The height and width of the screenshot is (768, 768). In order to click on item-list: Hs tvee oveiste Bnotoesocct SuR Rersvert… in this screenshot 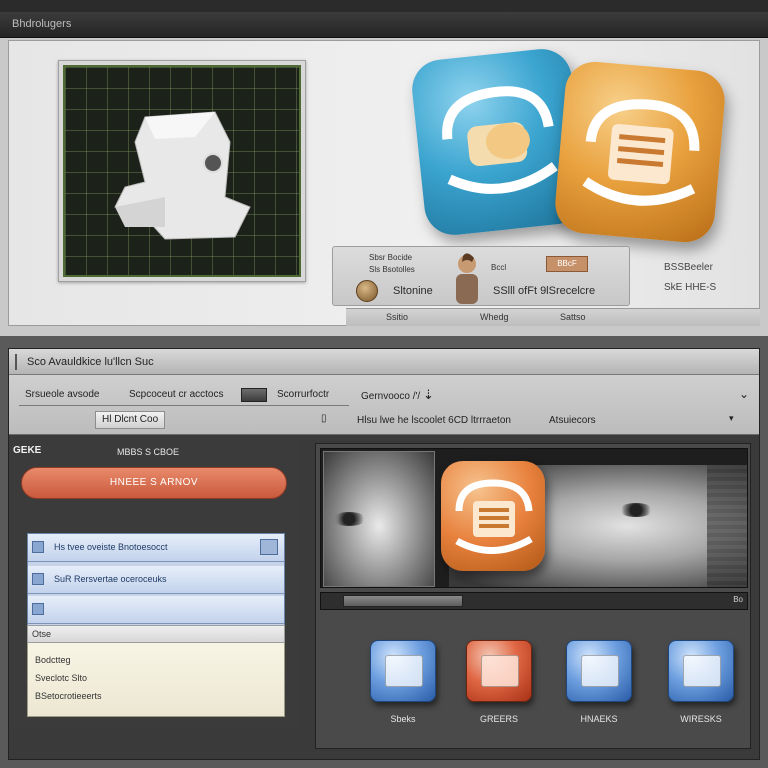, I will do `click(156, 580)`.